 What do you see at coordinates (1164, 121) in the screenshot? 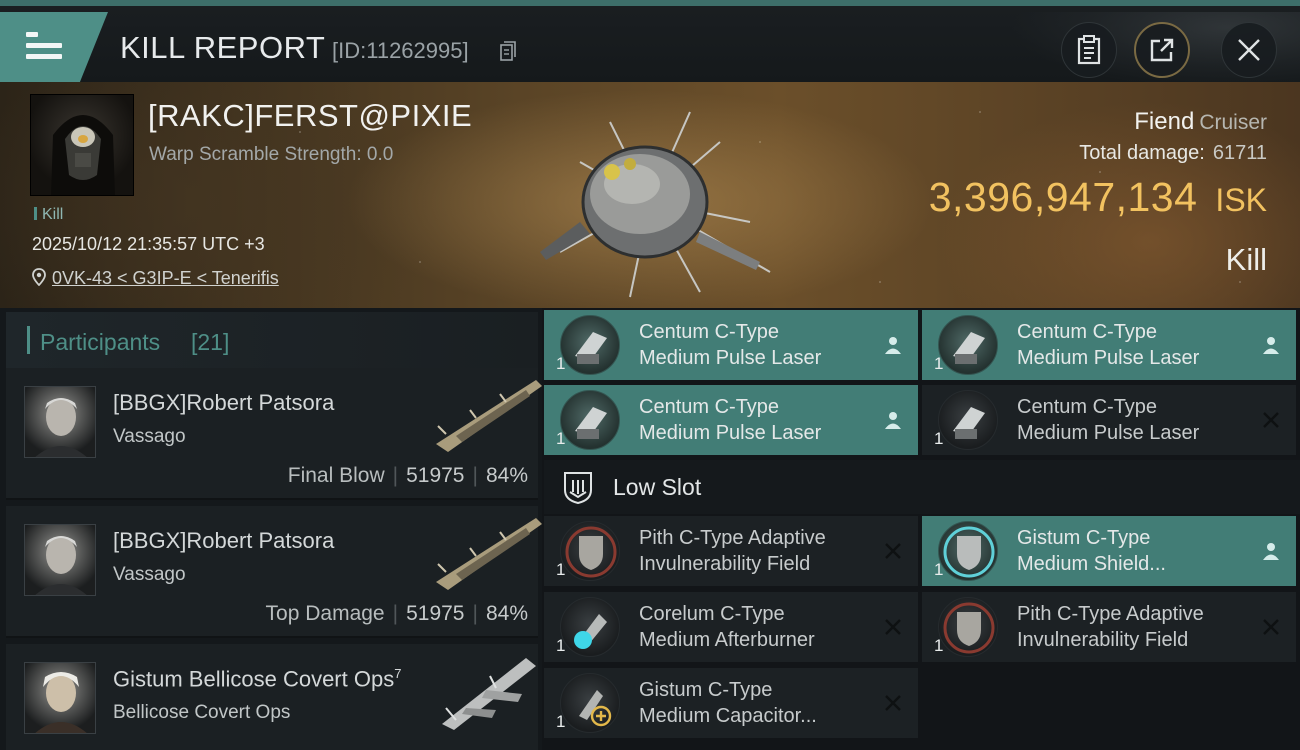
I see `ship-name: Fiend` at bounding box center [1164, 121].